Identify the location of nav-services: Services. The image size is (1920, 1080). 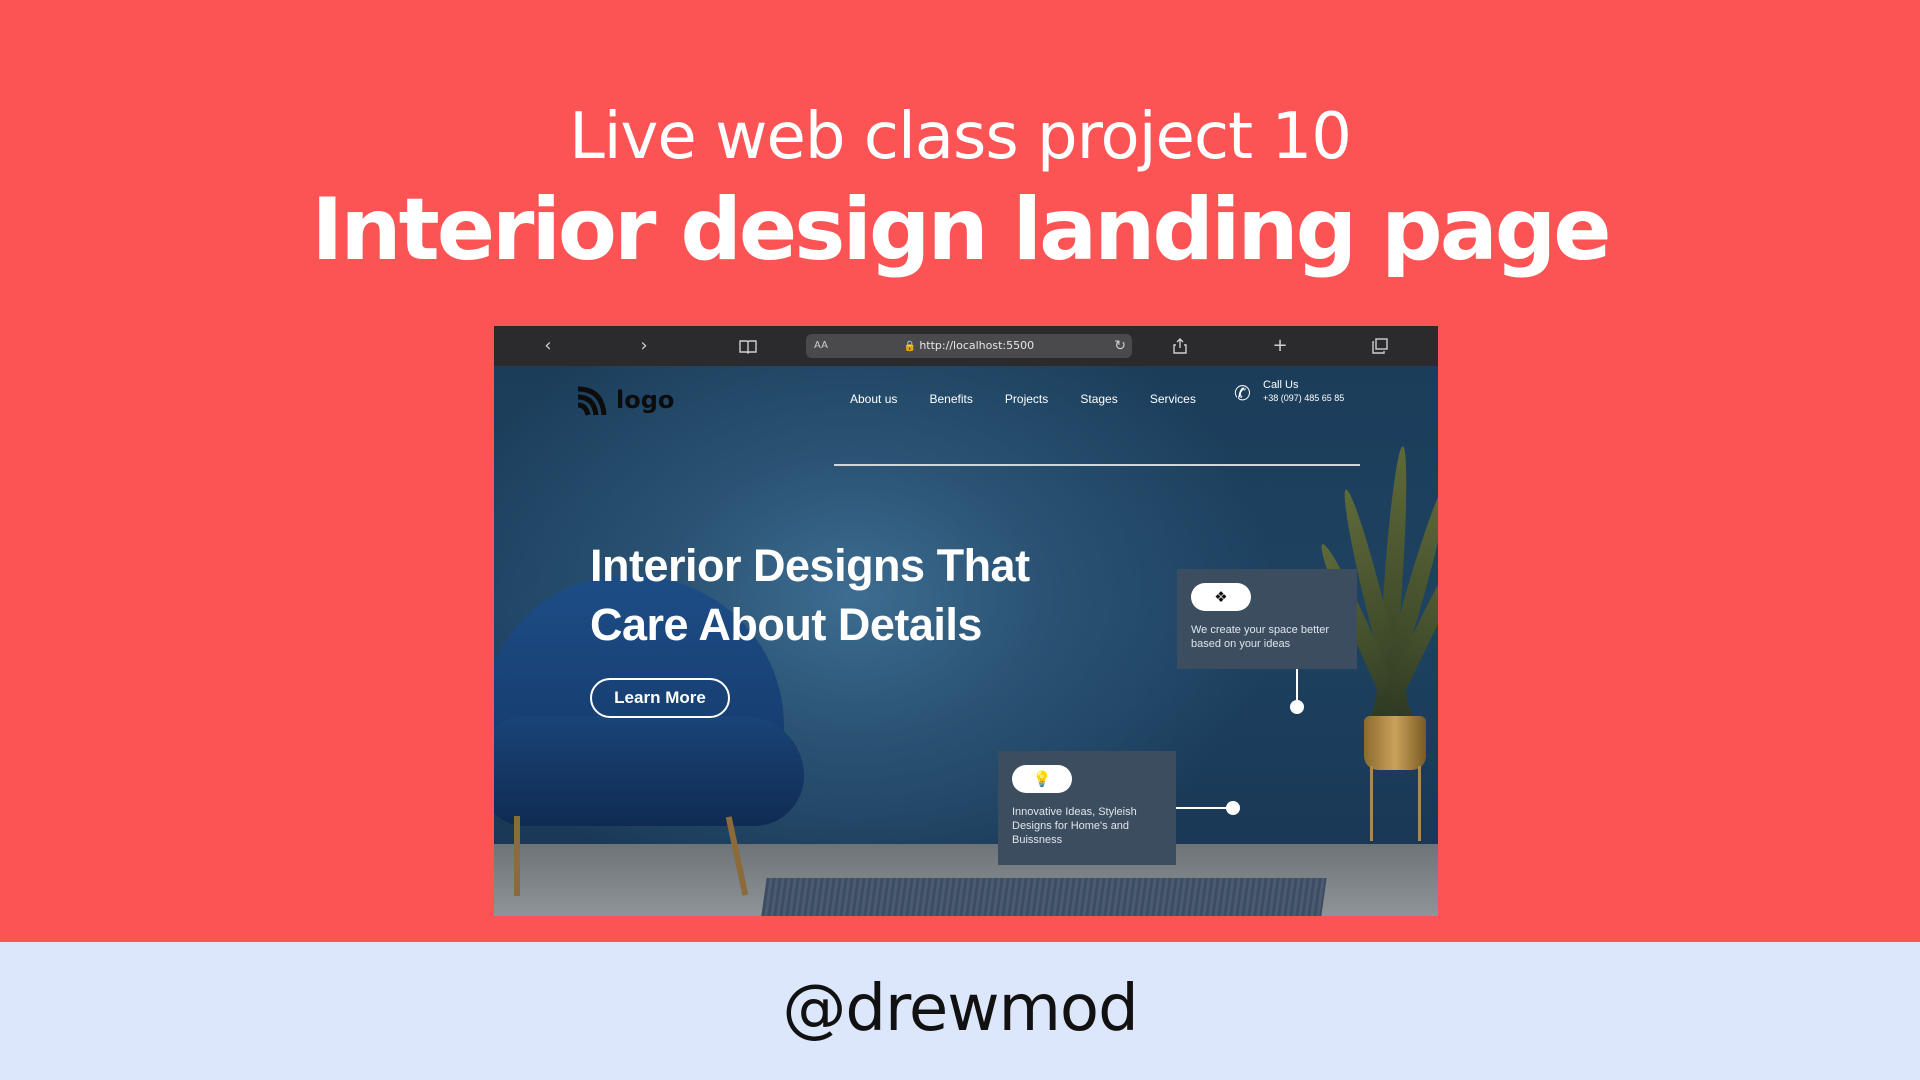
(1173, 399).